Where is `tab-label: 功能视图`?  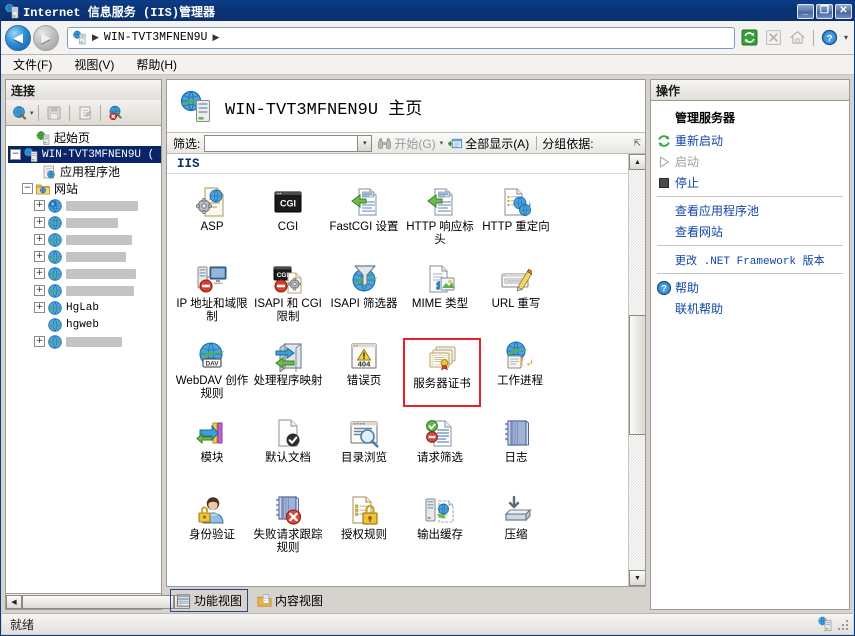 tab-label: 功能视图 is located at coordinates (218, 600).